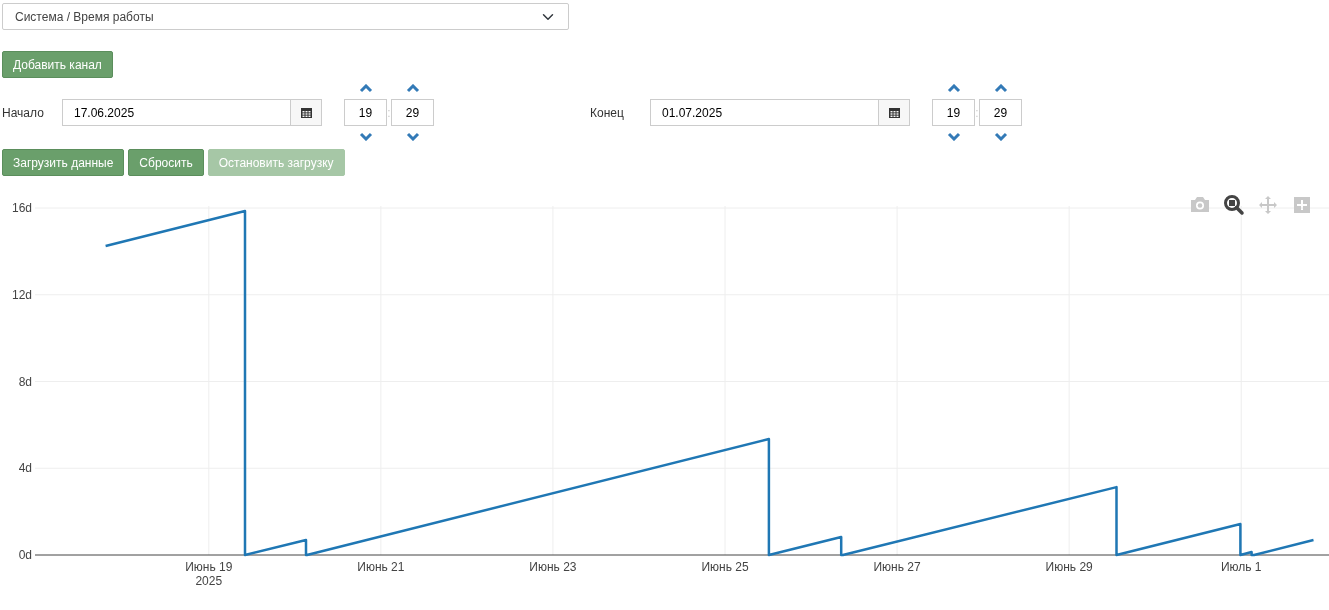  Describe the element at coordinates (1069, 567) in the screenshot. I see `x-tick-label: Июнь 29` at that location.